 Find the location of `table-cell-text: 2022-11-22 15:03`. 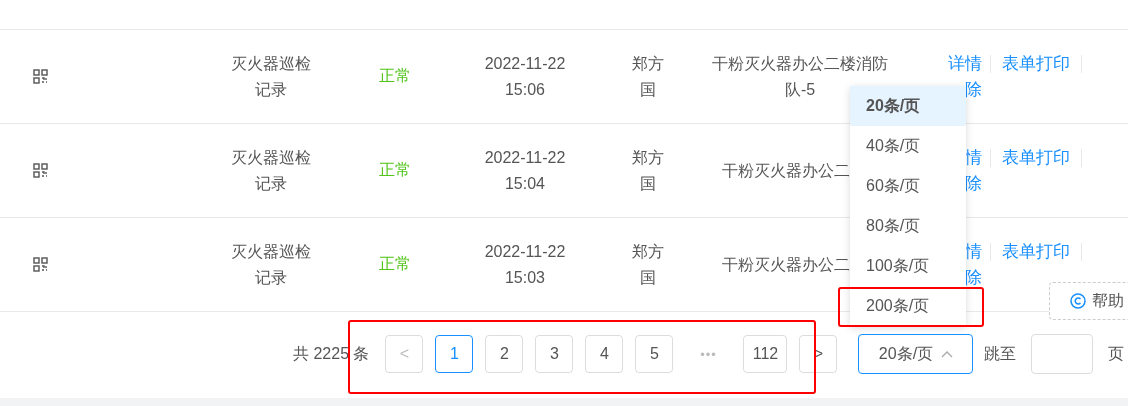

table-cell-text: 2022-11-22 15:03 is located at coordinates (525, 264).